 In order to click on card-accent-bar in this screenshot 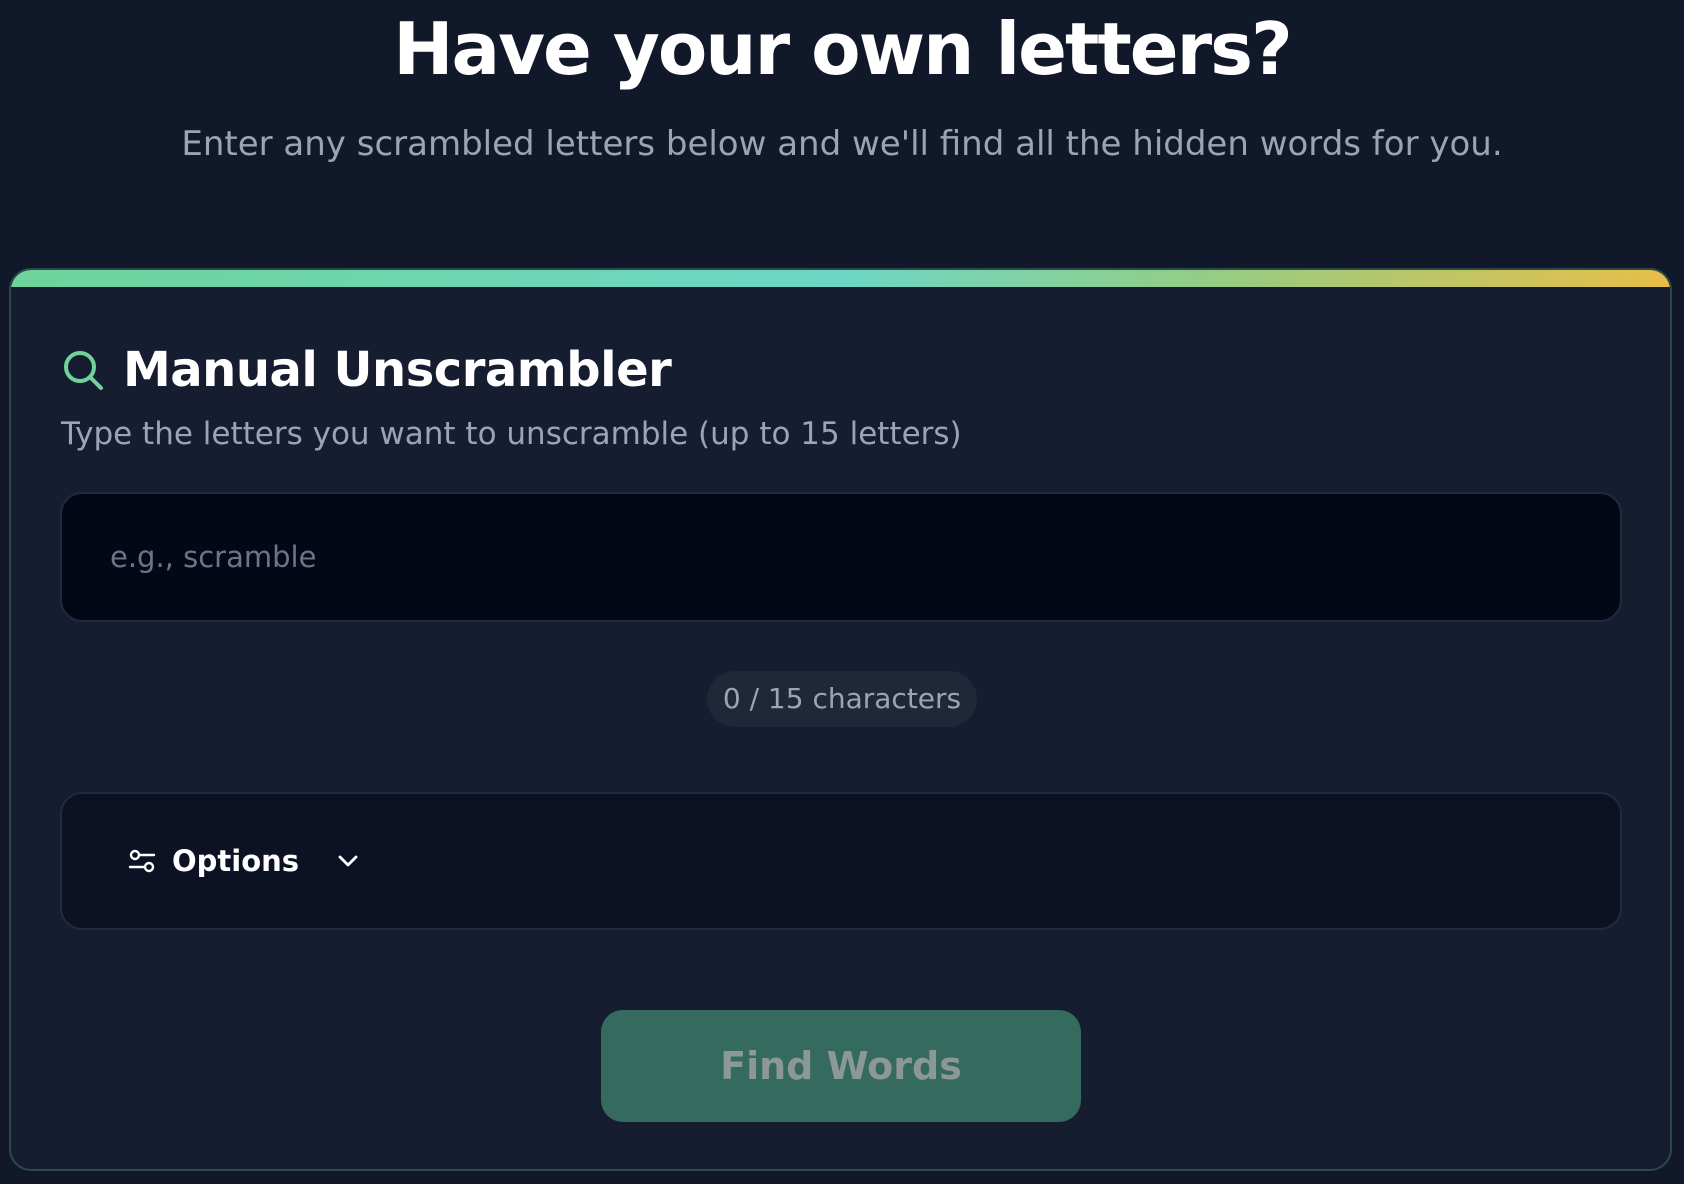, I will do `click(840, 278)`.